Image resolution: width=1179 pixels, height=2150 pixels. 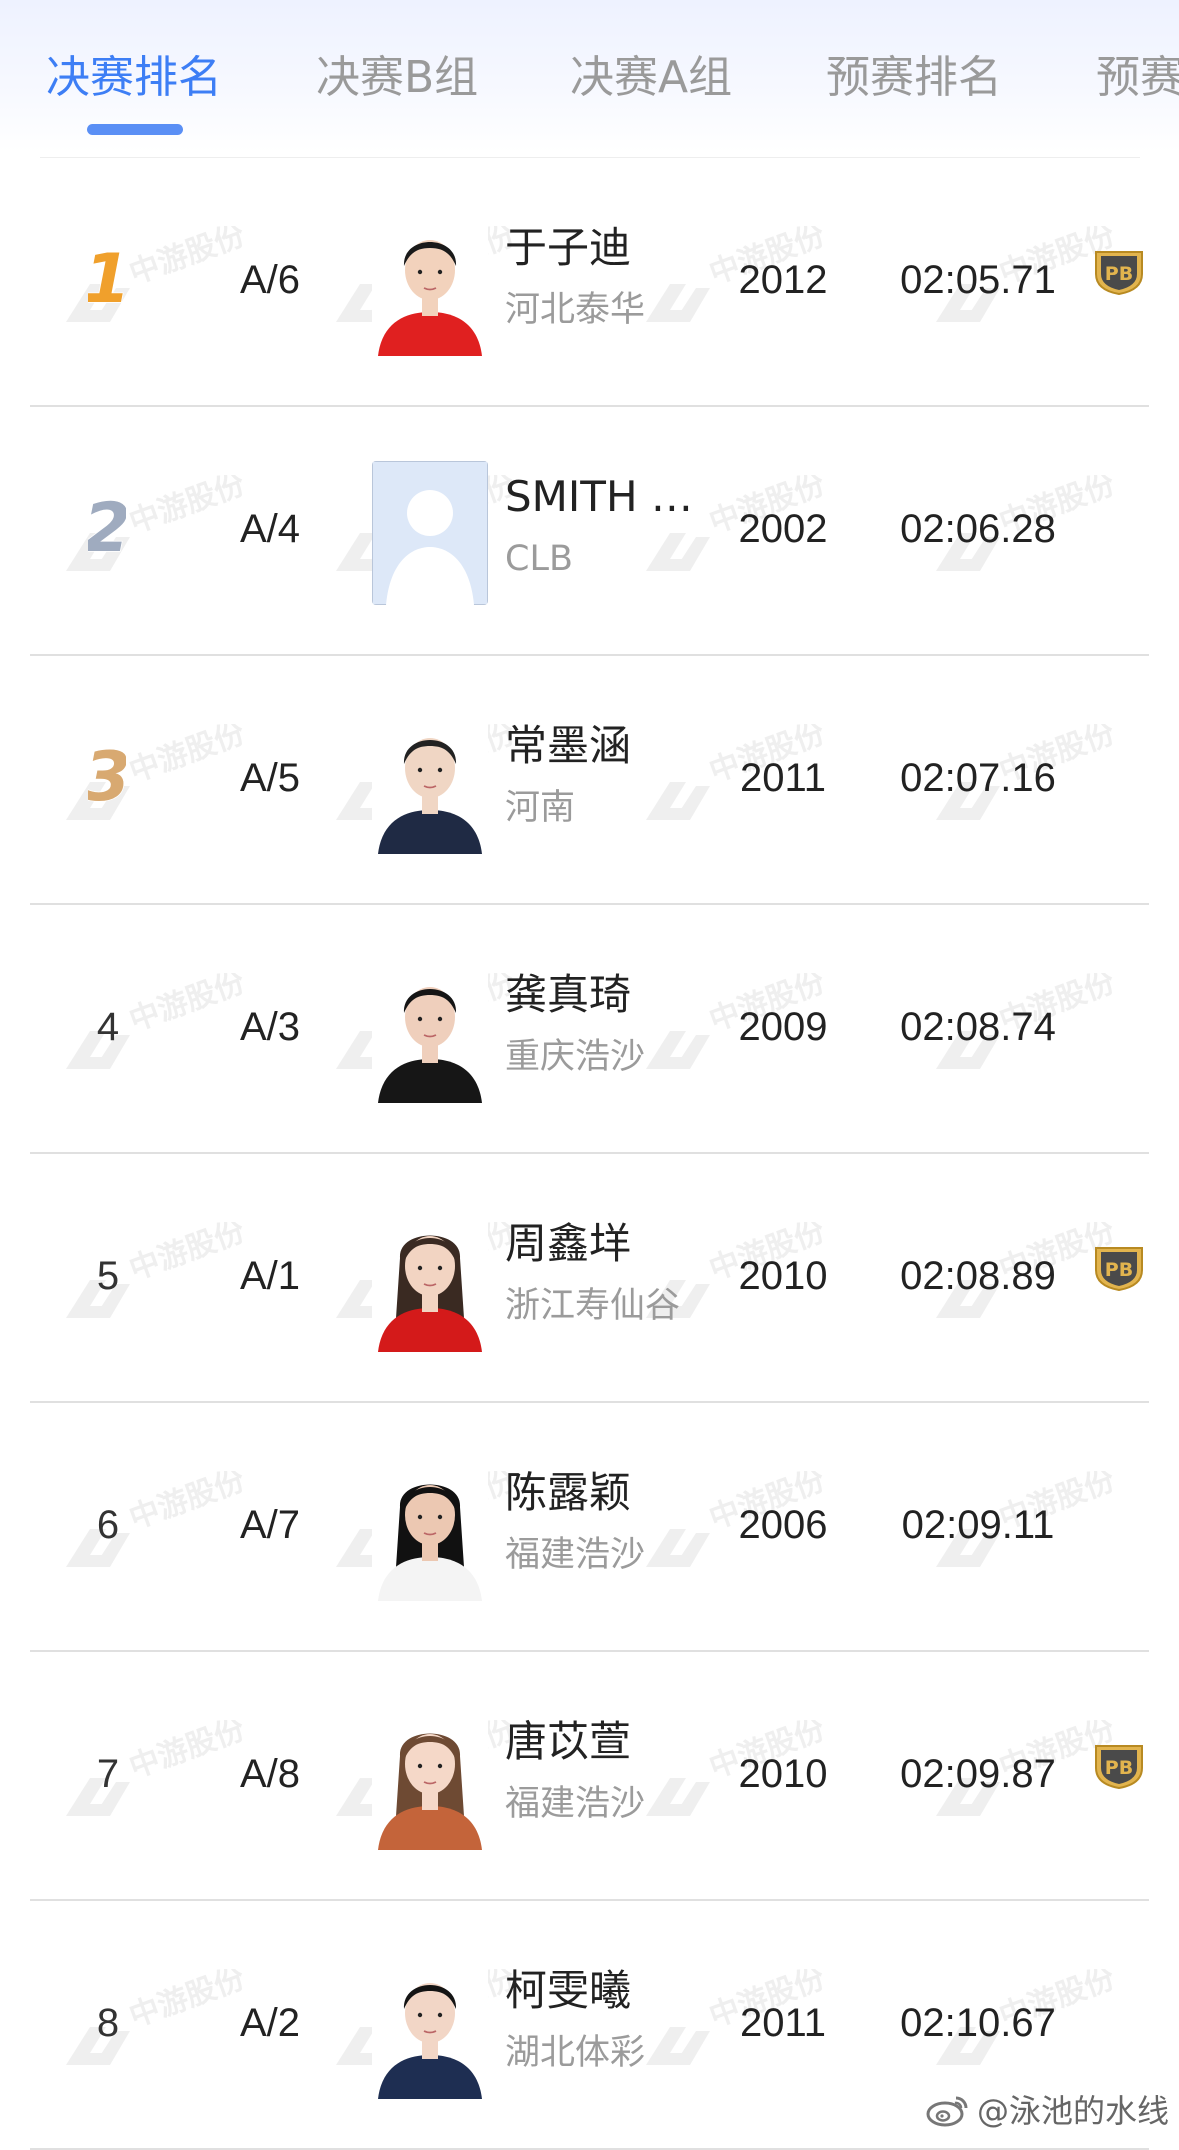 I want to click on rank-number: 5, so click(x=108, y=1276).